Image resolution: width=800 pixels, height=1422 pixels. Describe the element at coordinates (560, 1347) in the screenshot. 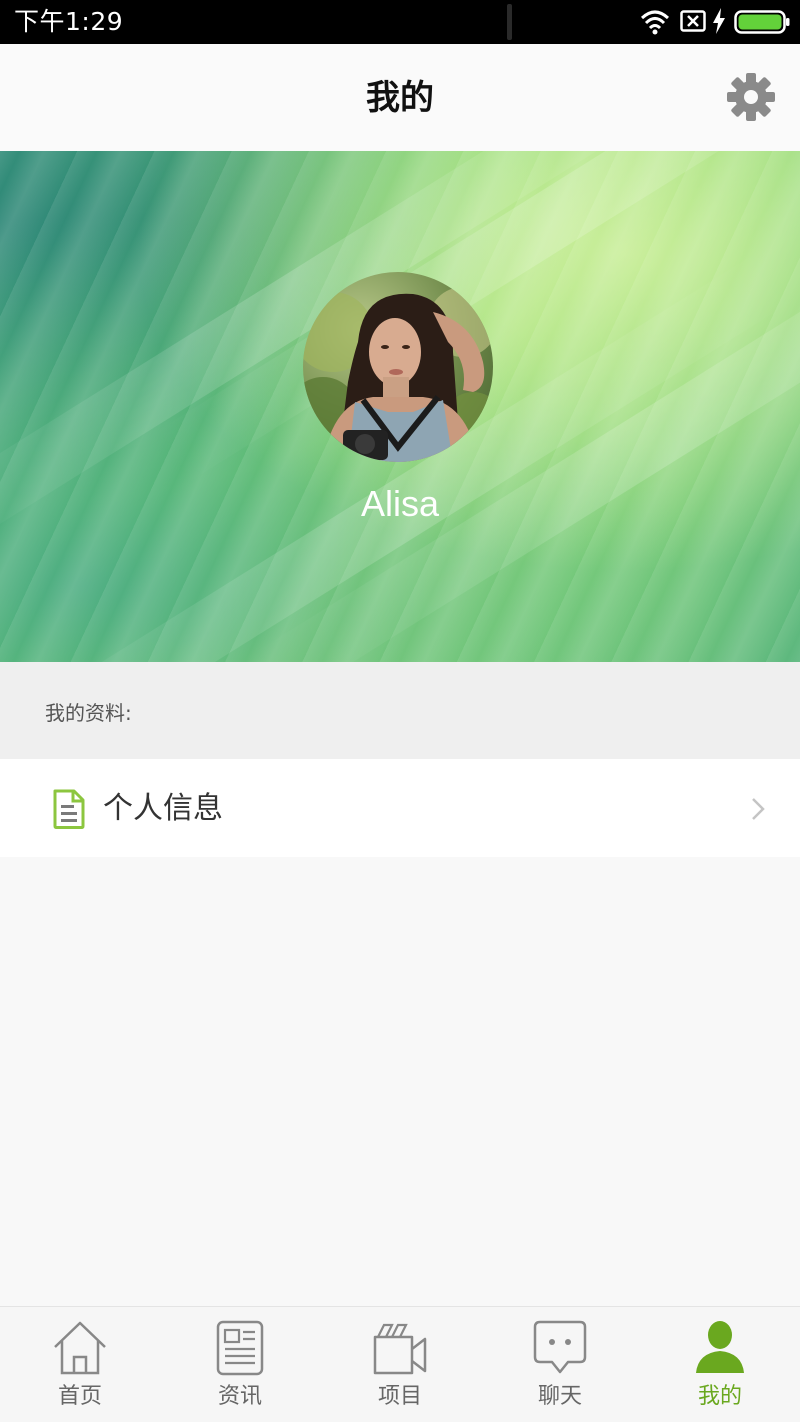

I see `chat-icon` at that location.